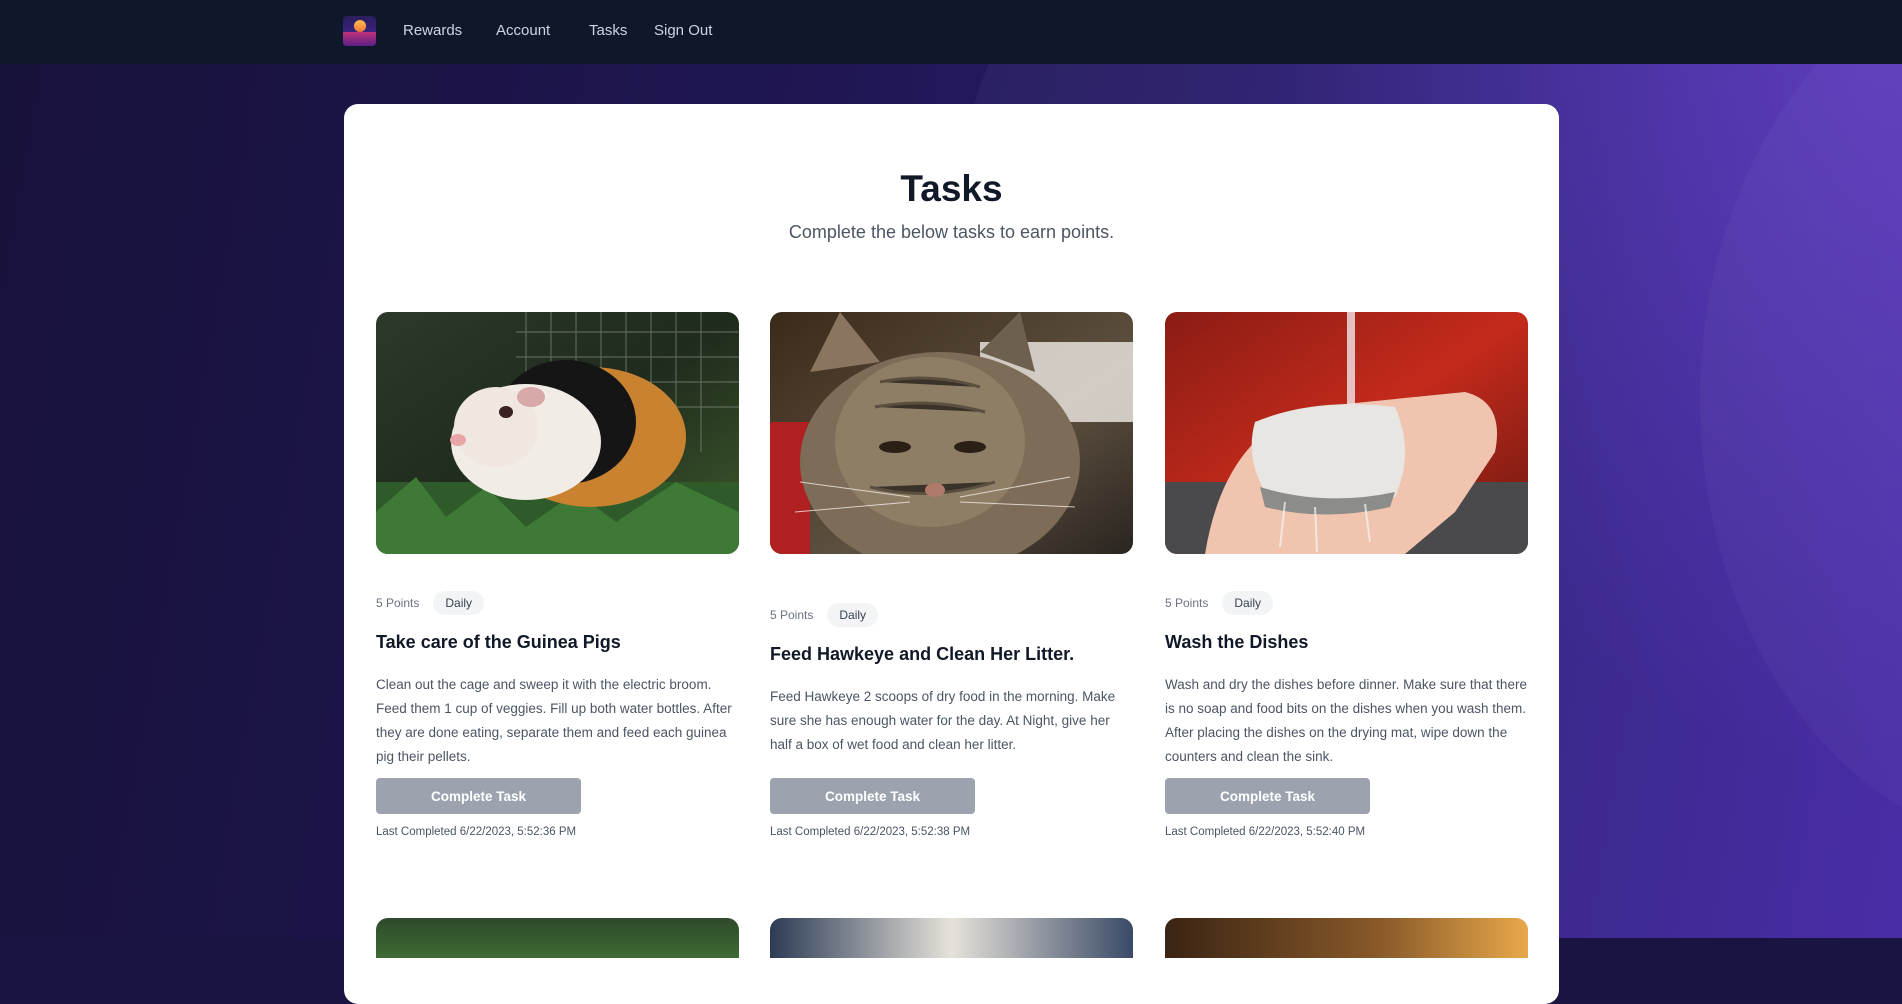  I want to click on last-completed-text: Last Completed 6/22/2023, 5:52:38 PM, so click(870, 832).